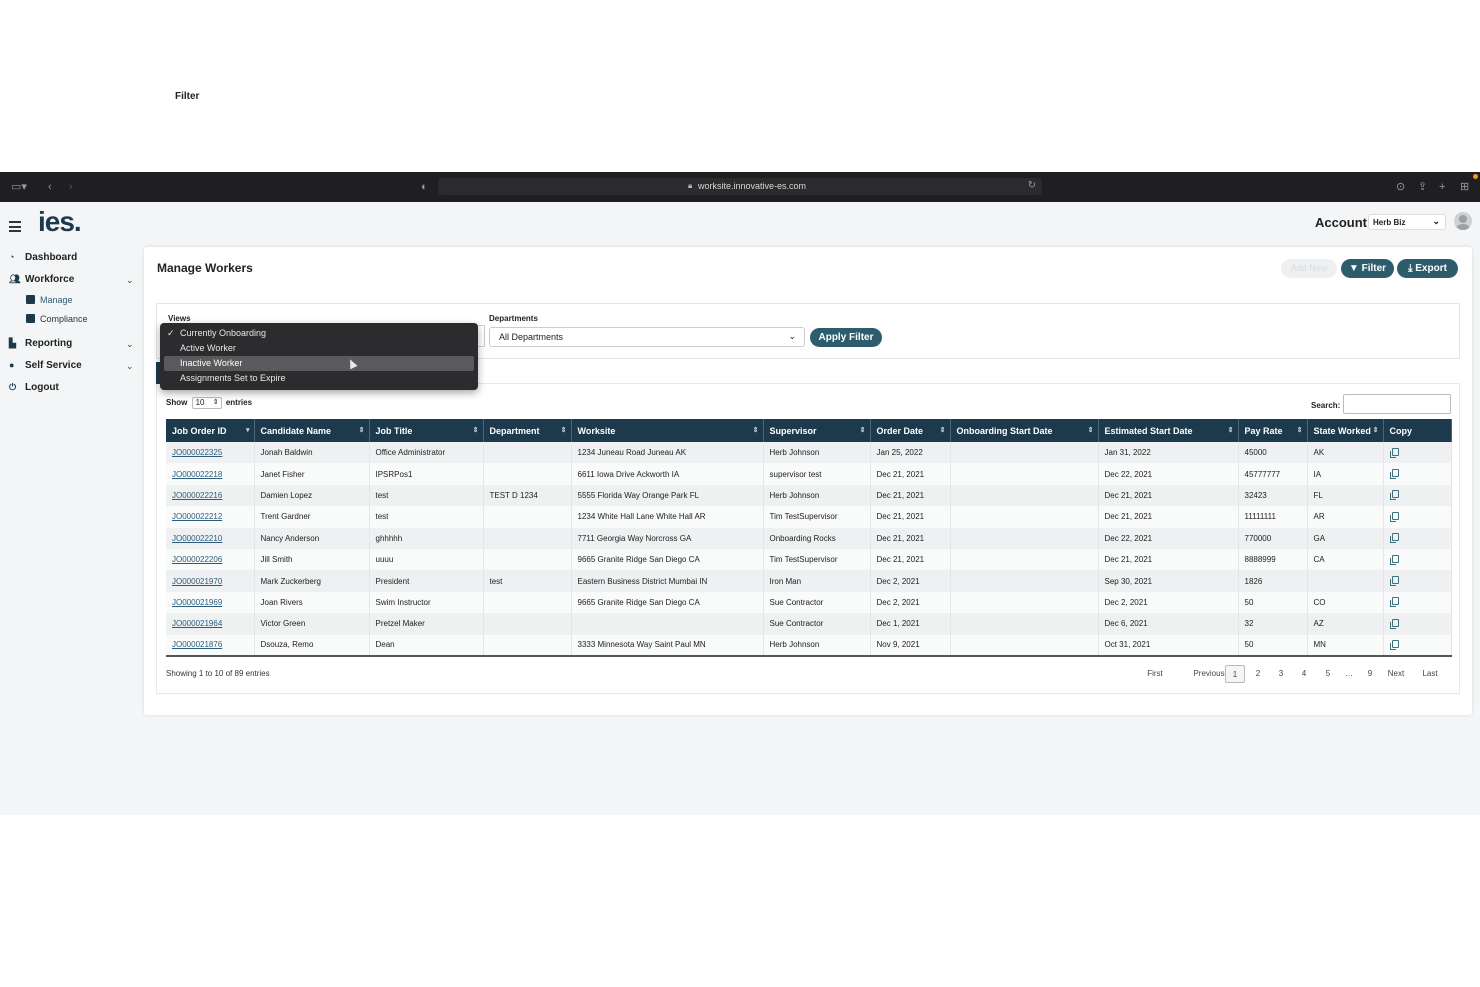 The image size is (1480, 987). Describe the element at coordinates (319, 348) in the screenshot. I see `views-option: Active Worker` at that location.